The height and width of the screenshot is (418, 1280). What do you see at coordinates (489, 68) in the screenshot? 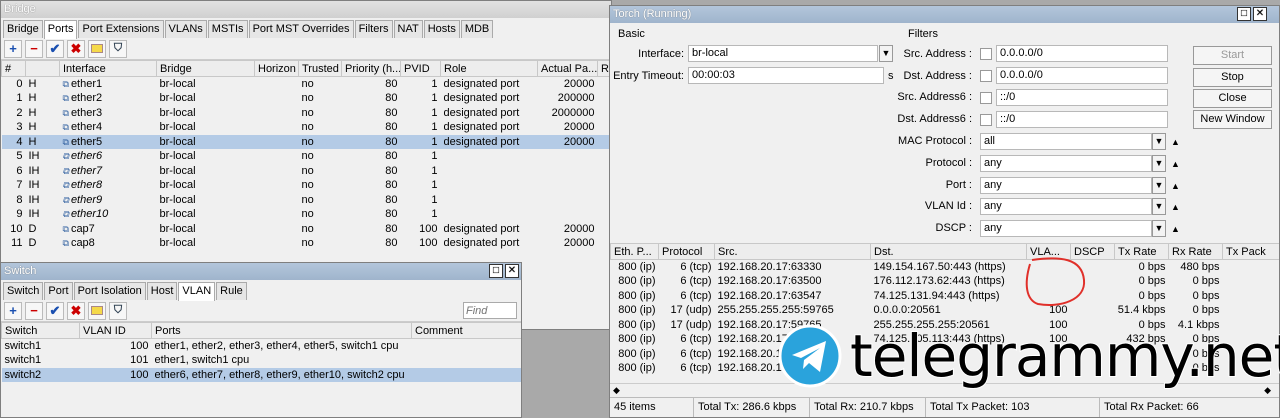
I see `column-header: Role` at bounding box center [489, 68].